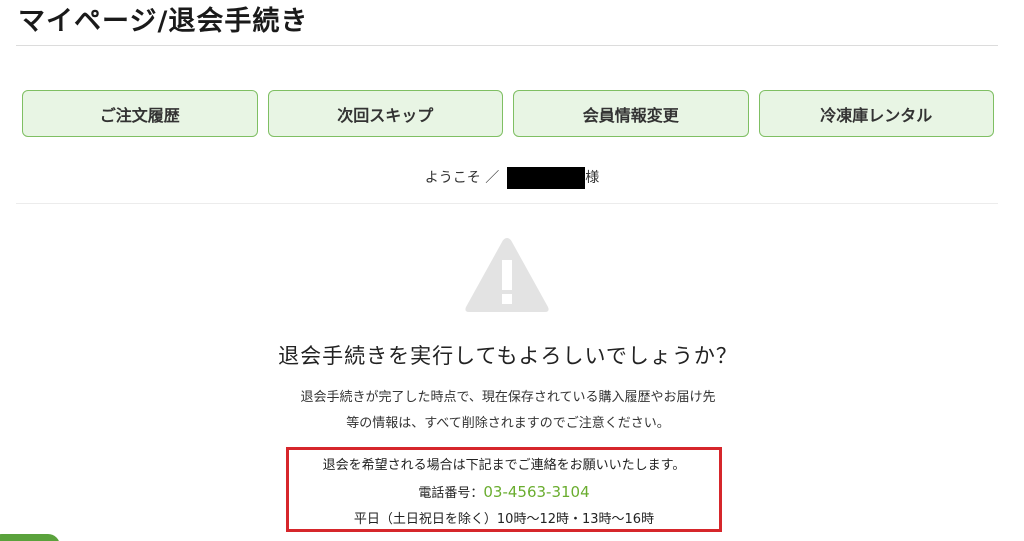  I want to click on confirm-question: 退会手続きを実行してもよろしいでしょうか？, so click(508, 356).